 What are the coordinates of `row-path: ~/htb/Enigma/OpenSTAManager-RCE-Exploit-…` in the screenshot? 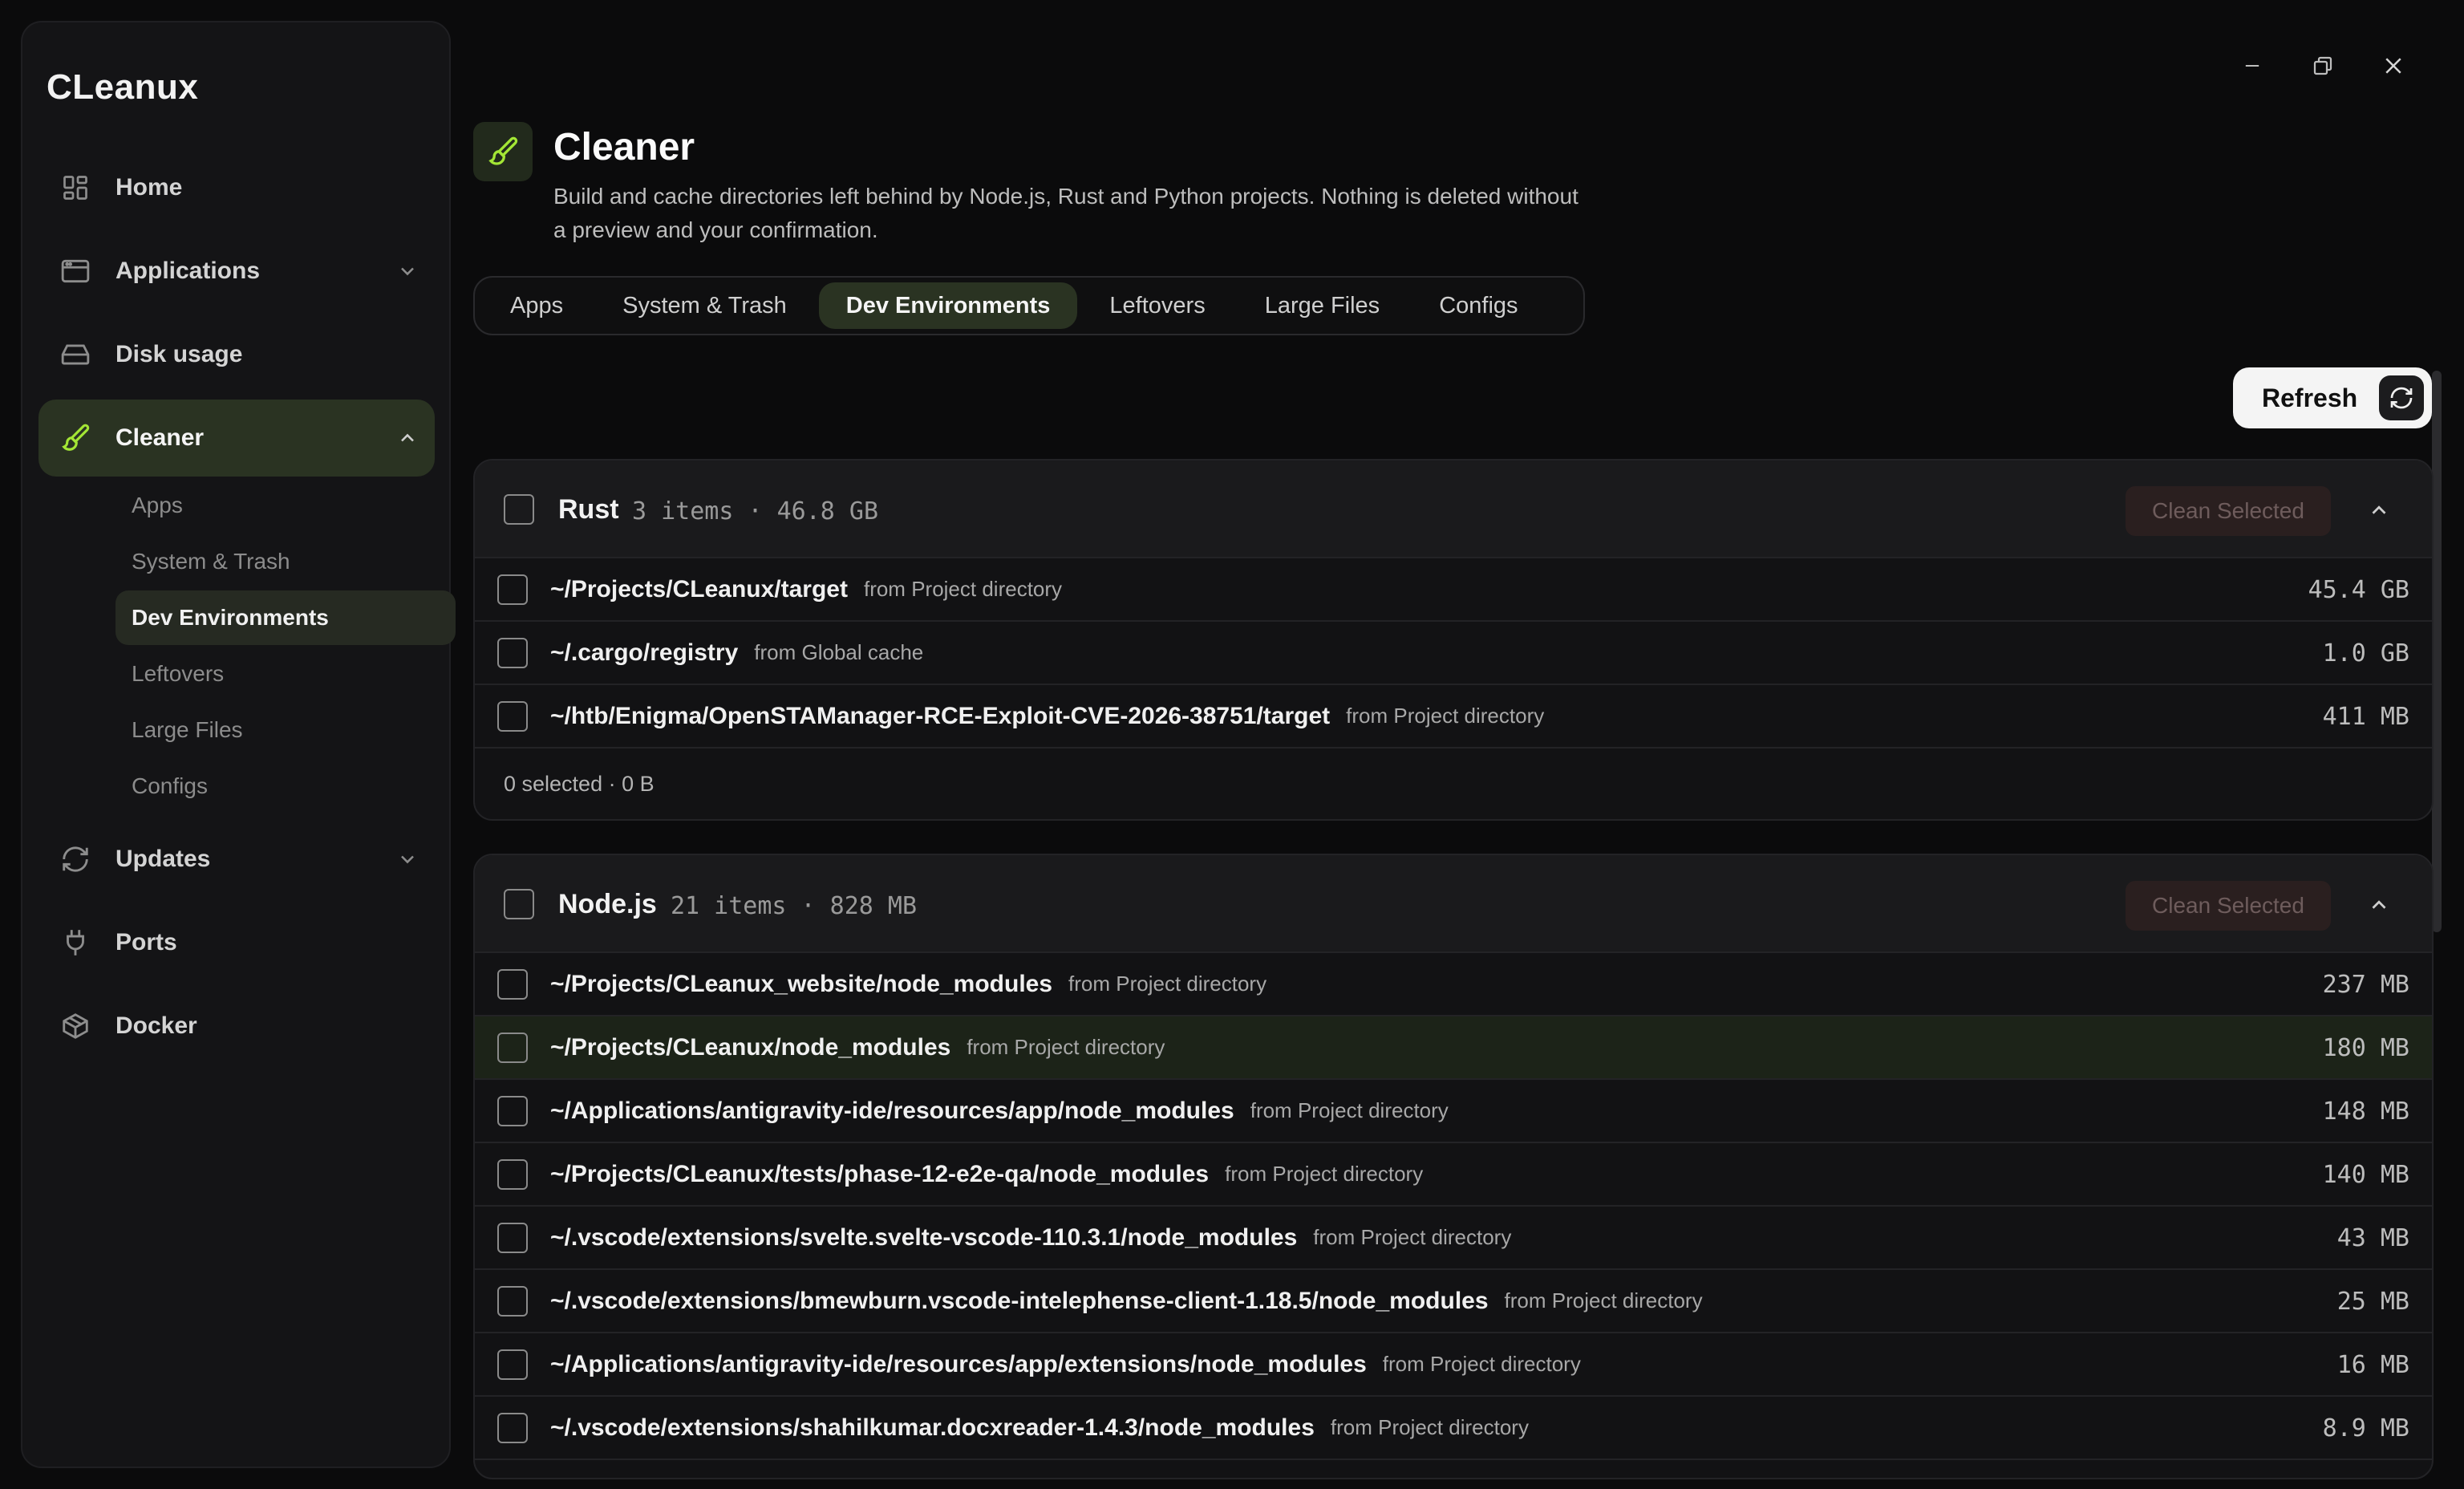 It's located at (940, 715).